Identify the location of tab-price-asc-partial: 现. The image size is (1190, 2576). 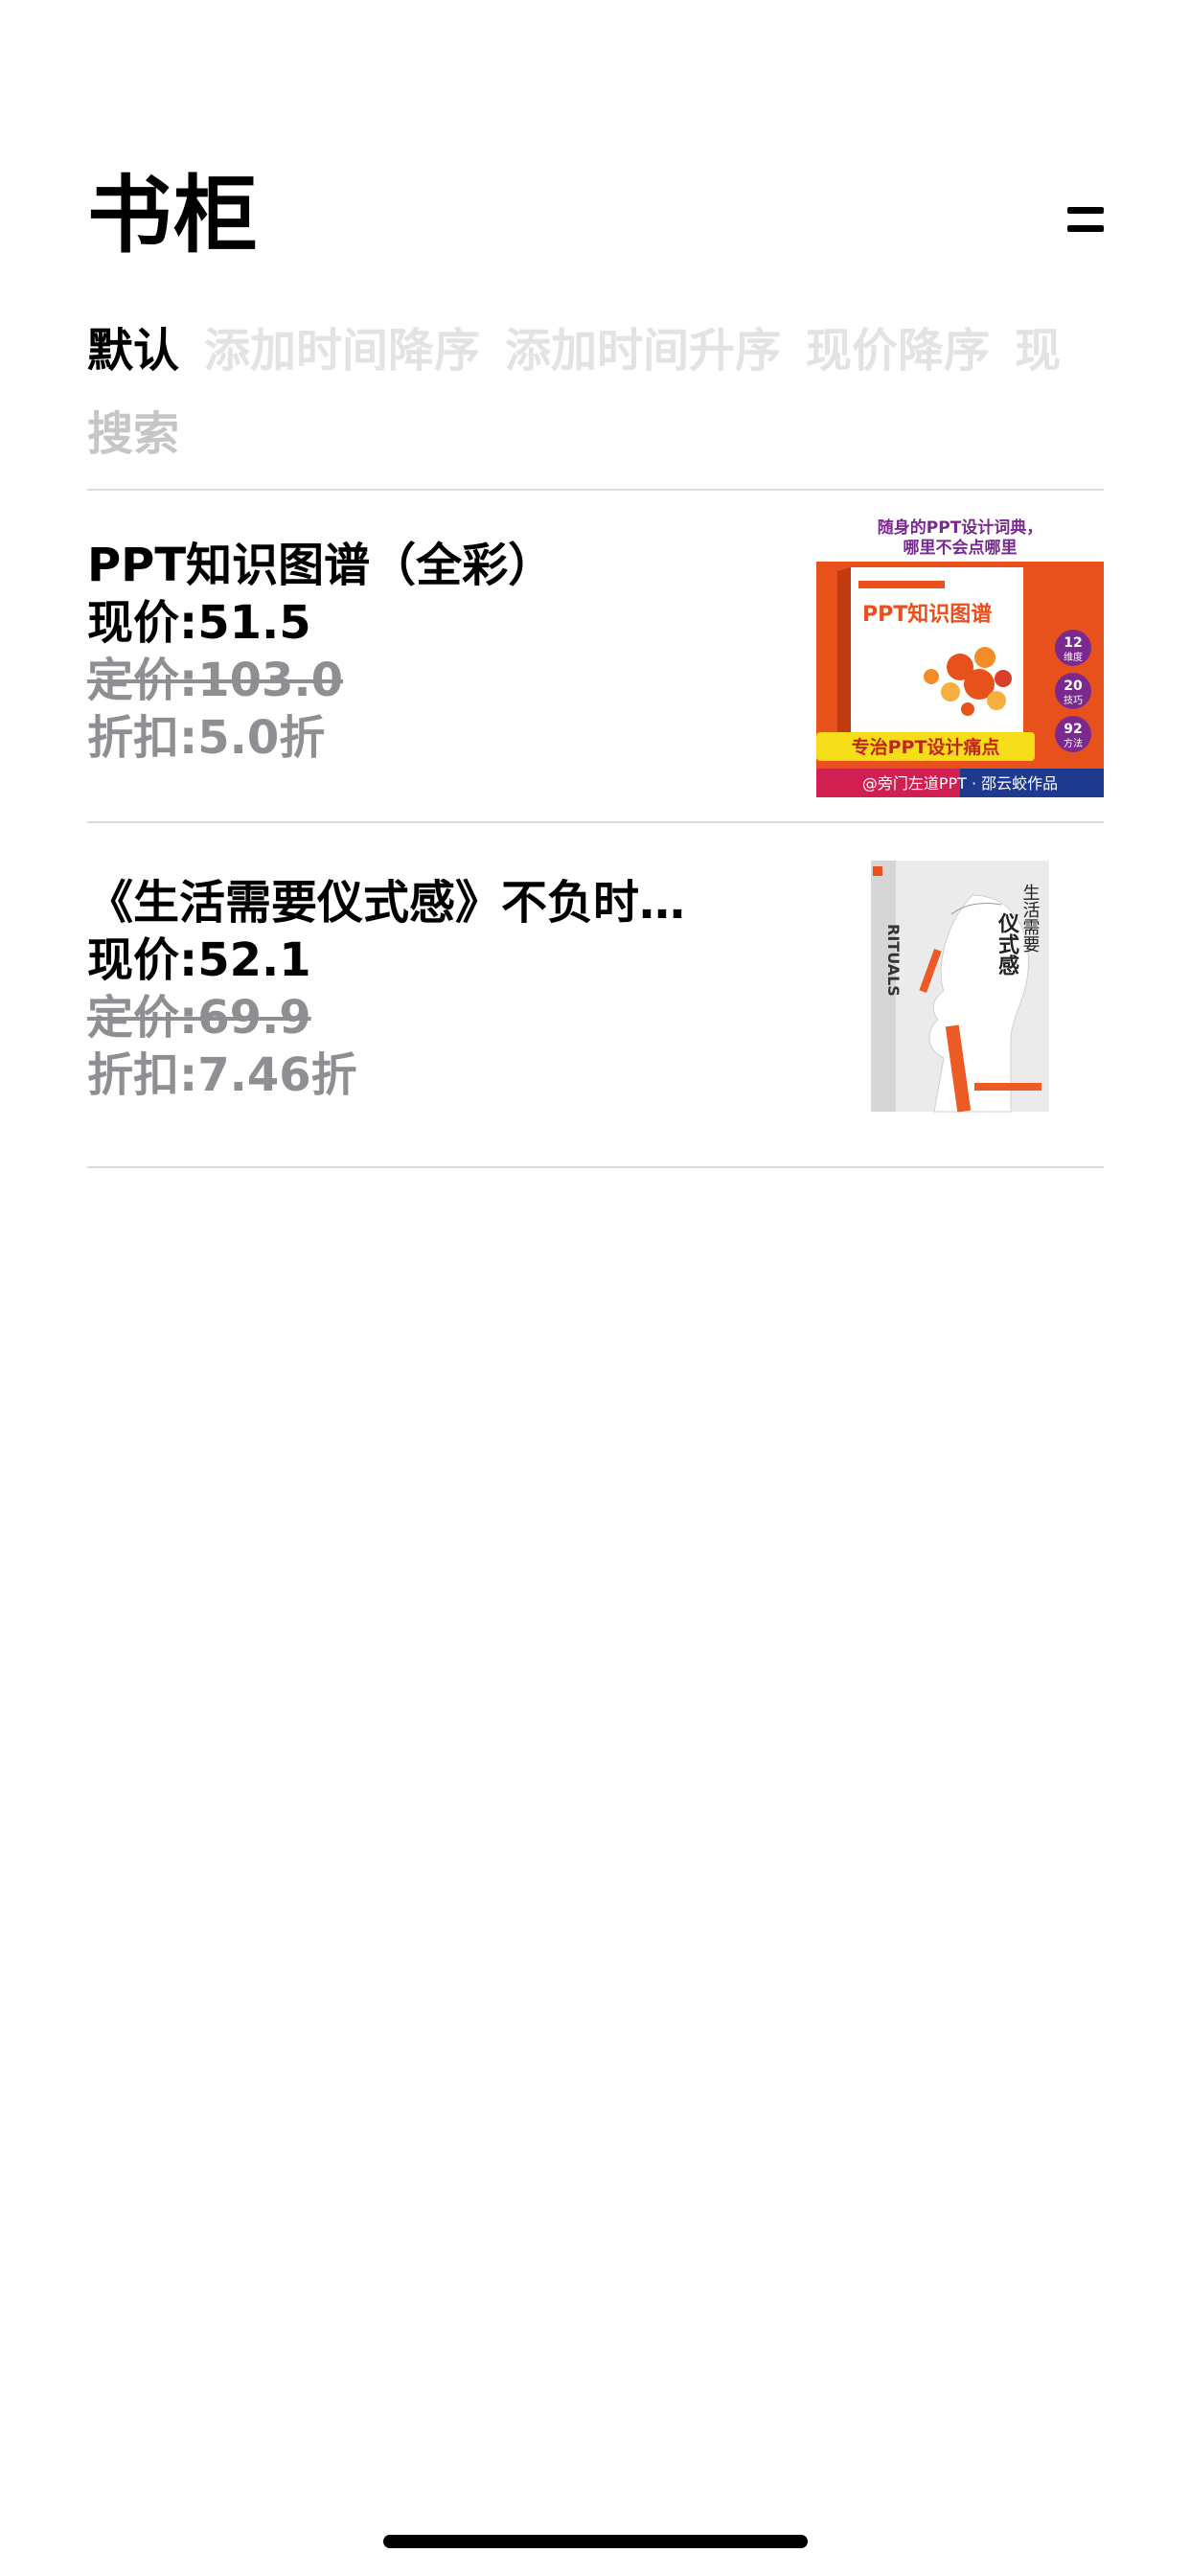
(1038, 350).